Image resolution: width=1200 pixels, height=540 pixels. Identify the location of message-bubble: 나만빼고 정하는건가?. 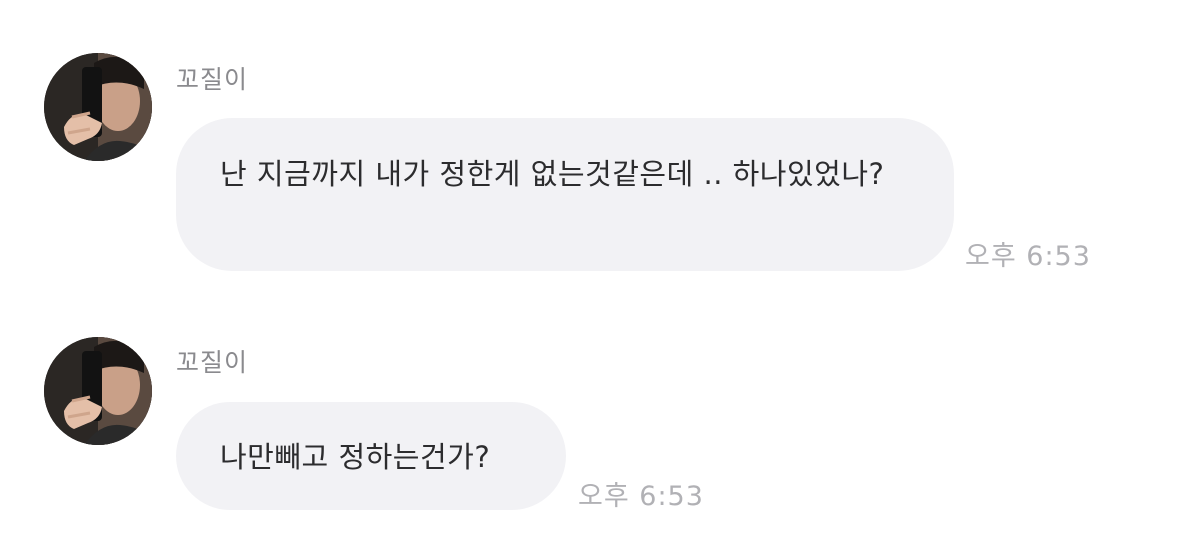
(371, 456).